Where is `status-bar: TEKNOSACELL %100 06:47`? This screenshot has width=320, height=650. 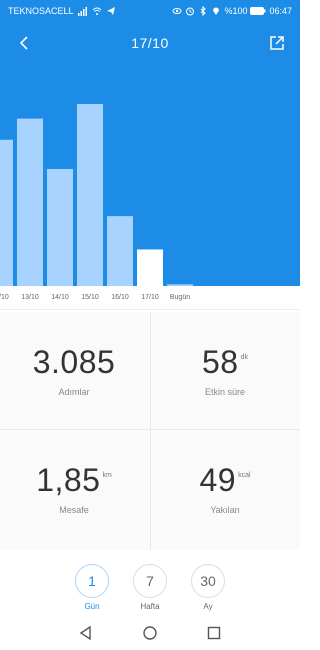
status-bar: TEKNOSACELL %100 06:47 is located at coordinates (150, 11).